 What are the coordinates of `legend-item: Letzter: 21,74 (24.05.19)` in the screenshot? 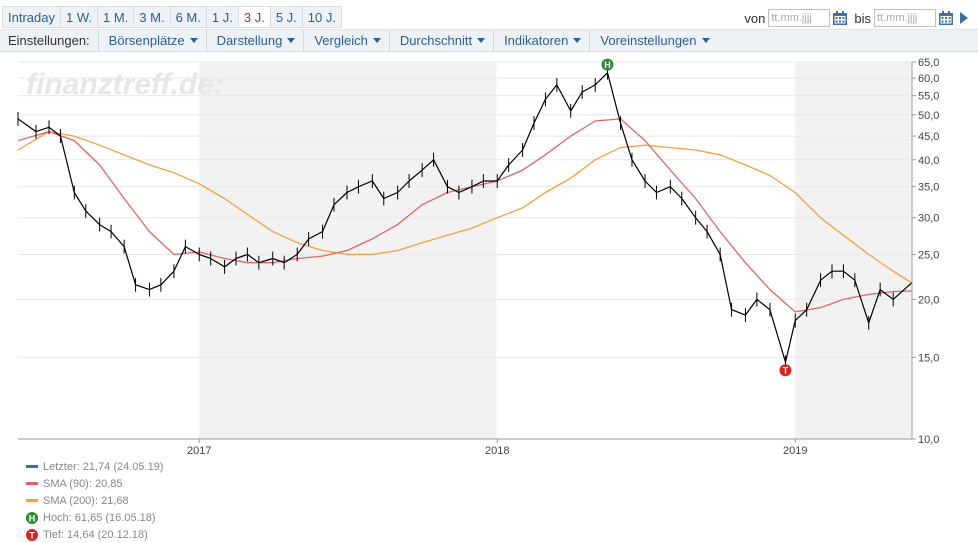 It's located at (94, 466).